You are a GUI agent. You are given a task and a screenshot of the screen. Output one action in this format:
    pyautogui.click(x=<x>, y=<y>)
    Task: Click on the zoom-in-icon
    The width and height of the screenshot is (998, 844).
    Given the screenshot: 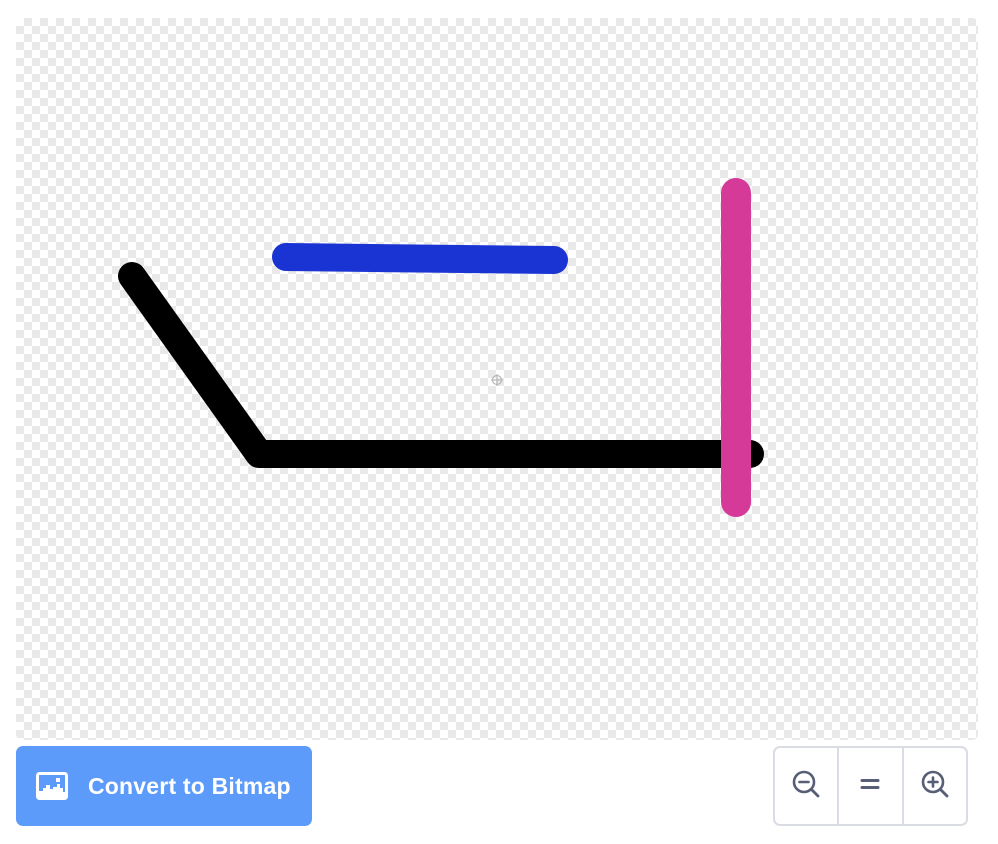 What is the action you would take?
    pyautogui.click(x=935, y=786)
    